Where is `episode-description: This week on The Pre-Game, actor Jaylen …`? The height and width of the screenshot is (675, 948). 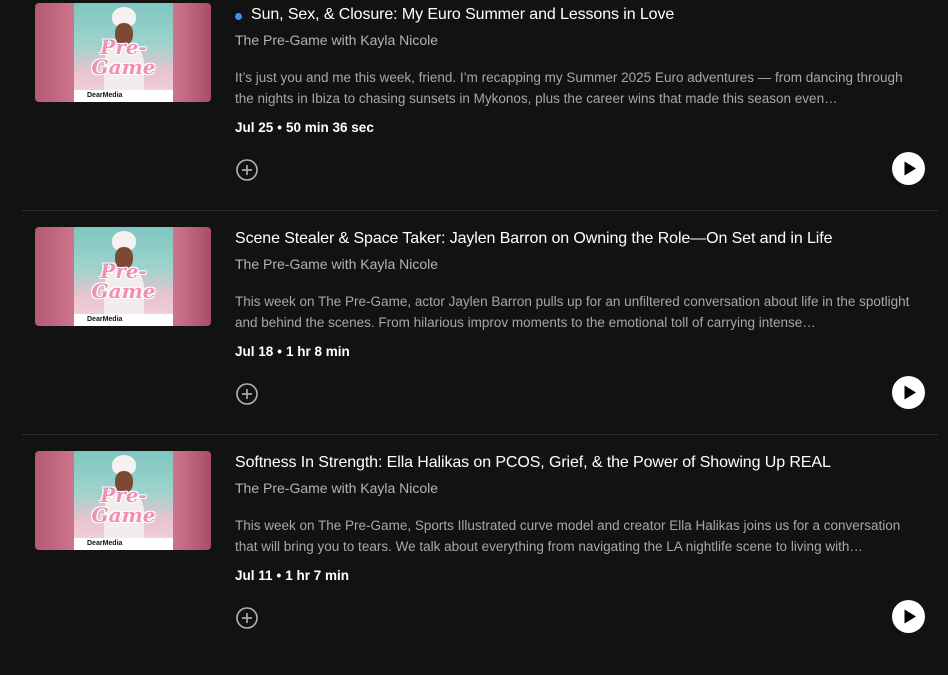
episode-description: This week on The Pre-Game, actor Jaylen … is located at coordinates (572, 312).